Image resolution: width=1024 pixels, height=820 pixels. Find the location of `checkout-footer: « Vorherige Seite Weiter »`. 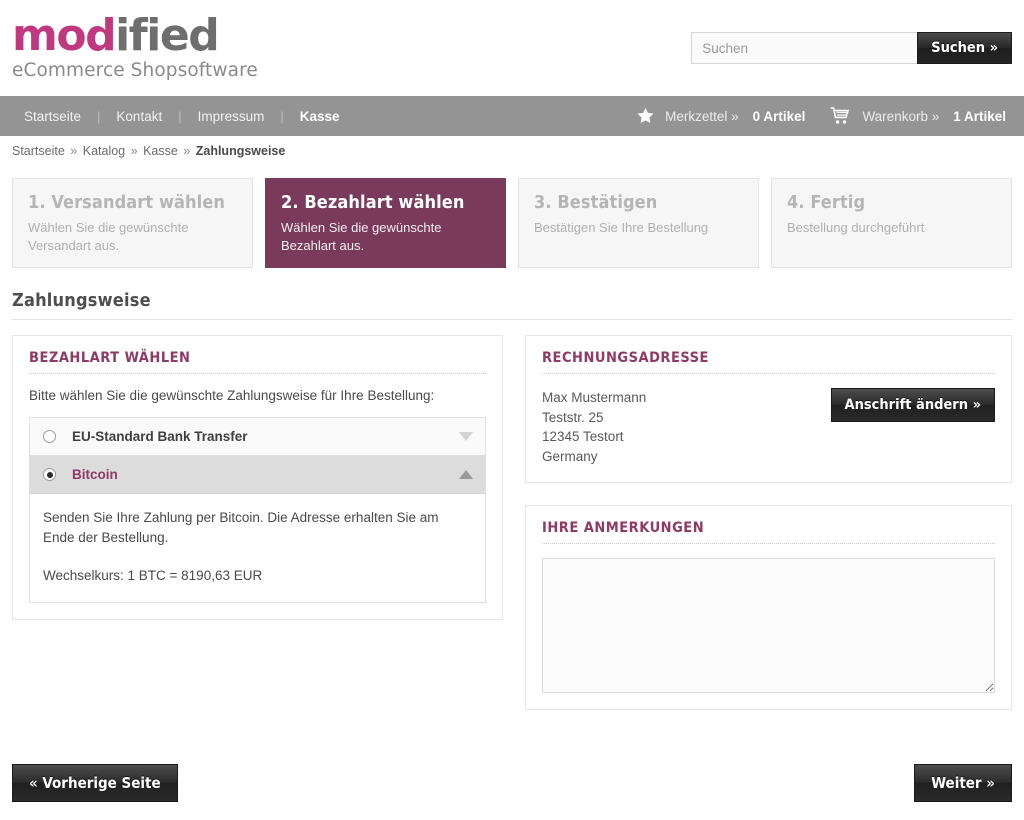

checkout-footer: « Vorherige Seite Weiter » is located at coordinates (512, 783).